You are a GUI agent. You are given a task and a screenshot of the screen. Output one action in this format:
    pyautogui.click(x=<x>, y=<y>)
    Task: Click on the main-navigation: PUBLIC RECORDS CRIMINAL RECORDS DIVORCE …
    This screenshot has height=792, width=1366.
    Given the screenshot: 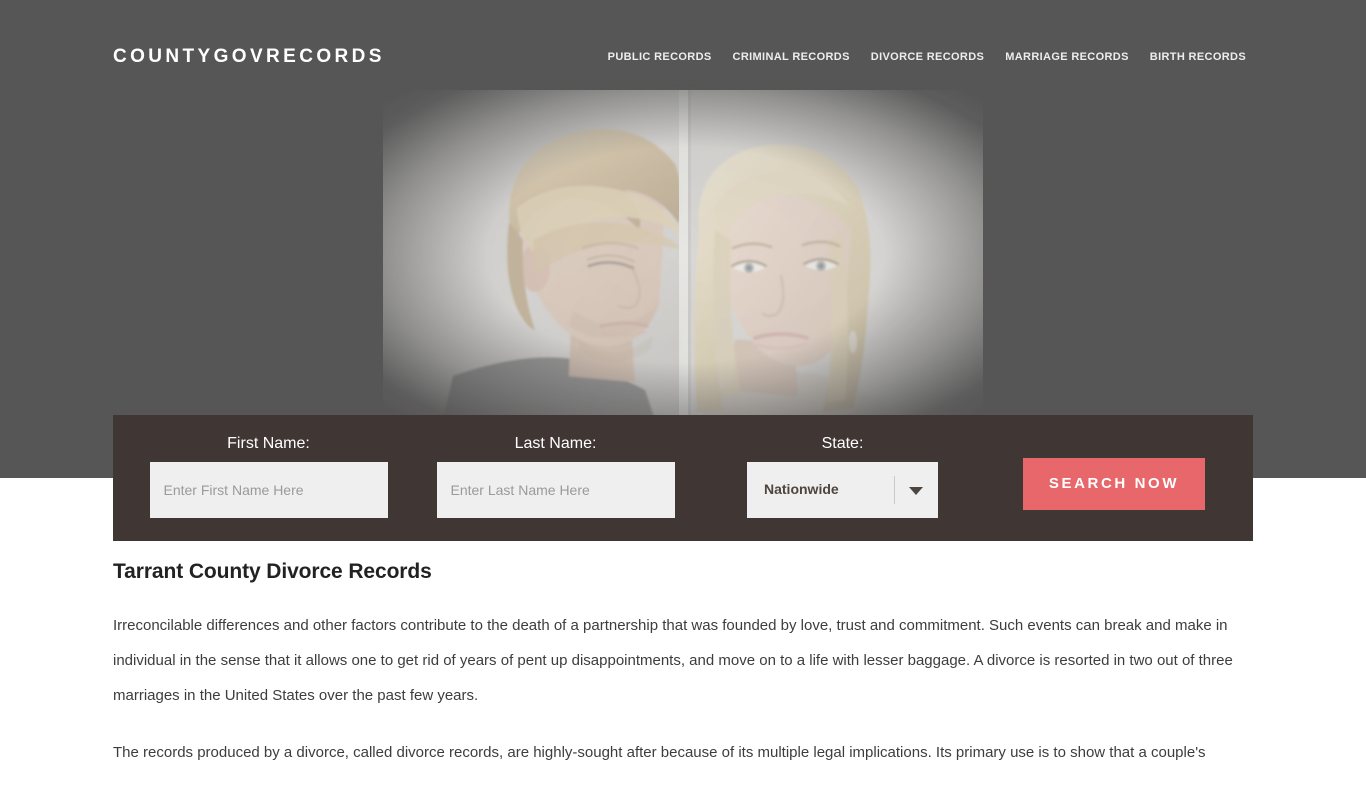 What is the action you would take?
    pyautogui.click(x=927, y=57)
    